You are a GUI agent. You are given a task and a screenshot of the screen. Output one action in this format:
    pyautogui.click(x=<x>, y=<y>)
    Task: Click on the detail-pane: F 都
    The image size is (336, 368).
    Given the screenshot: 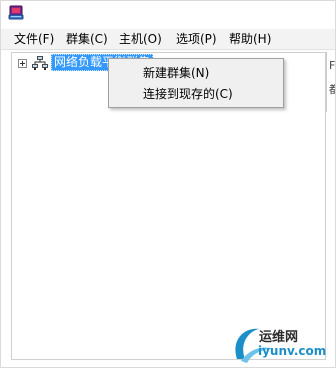 What is the action you would take?
    pyautogui.click(x=331, y=82)
    